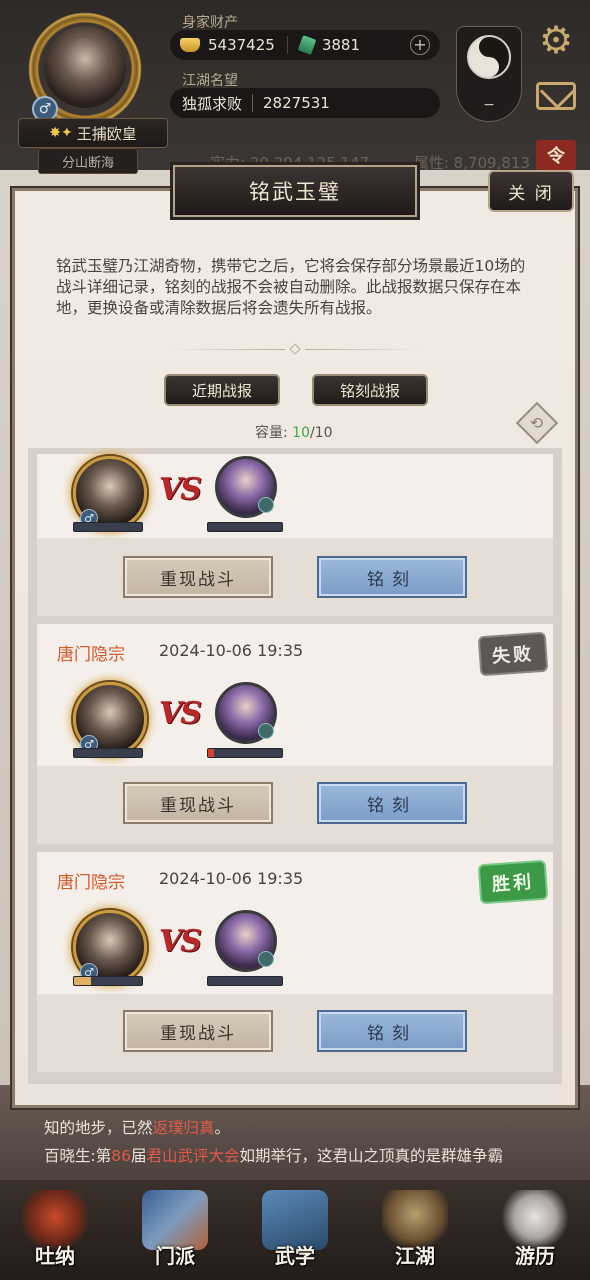  Describe the element at coordinates (489, 105) in the screenshot. I see `minus-icon: −` at that location.